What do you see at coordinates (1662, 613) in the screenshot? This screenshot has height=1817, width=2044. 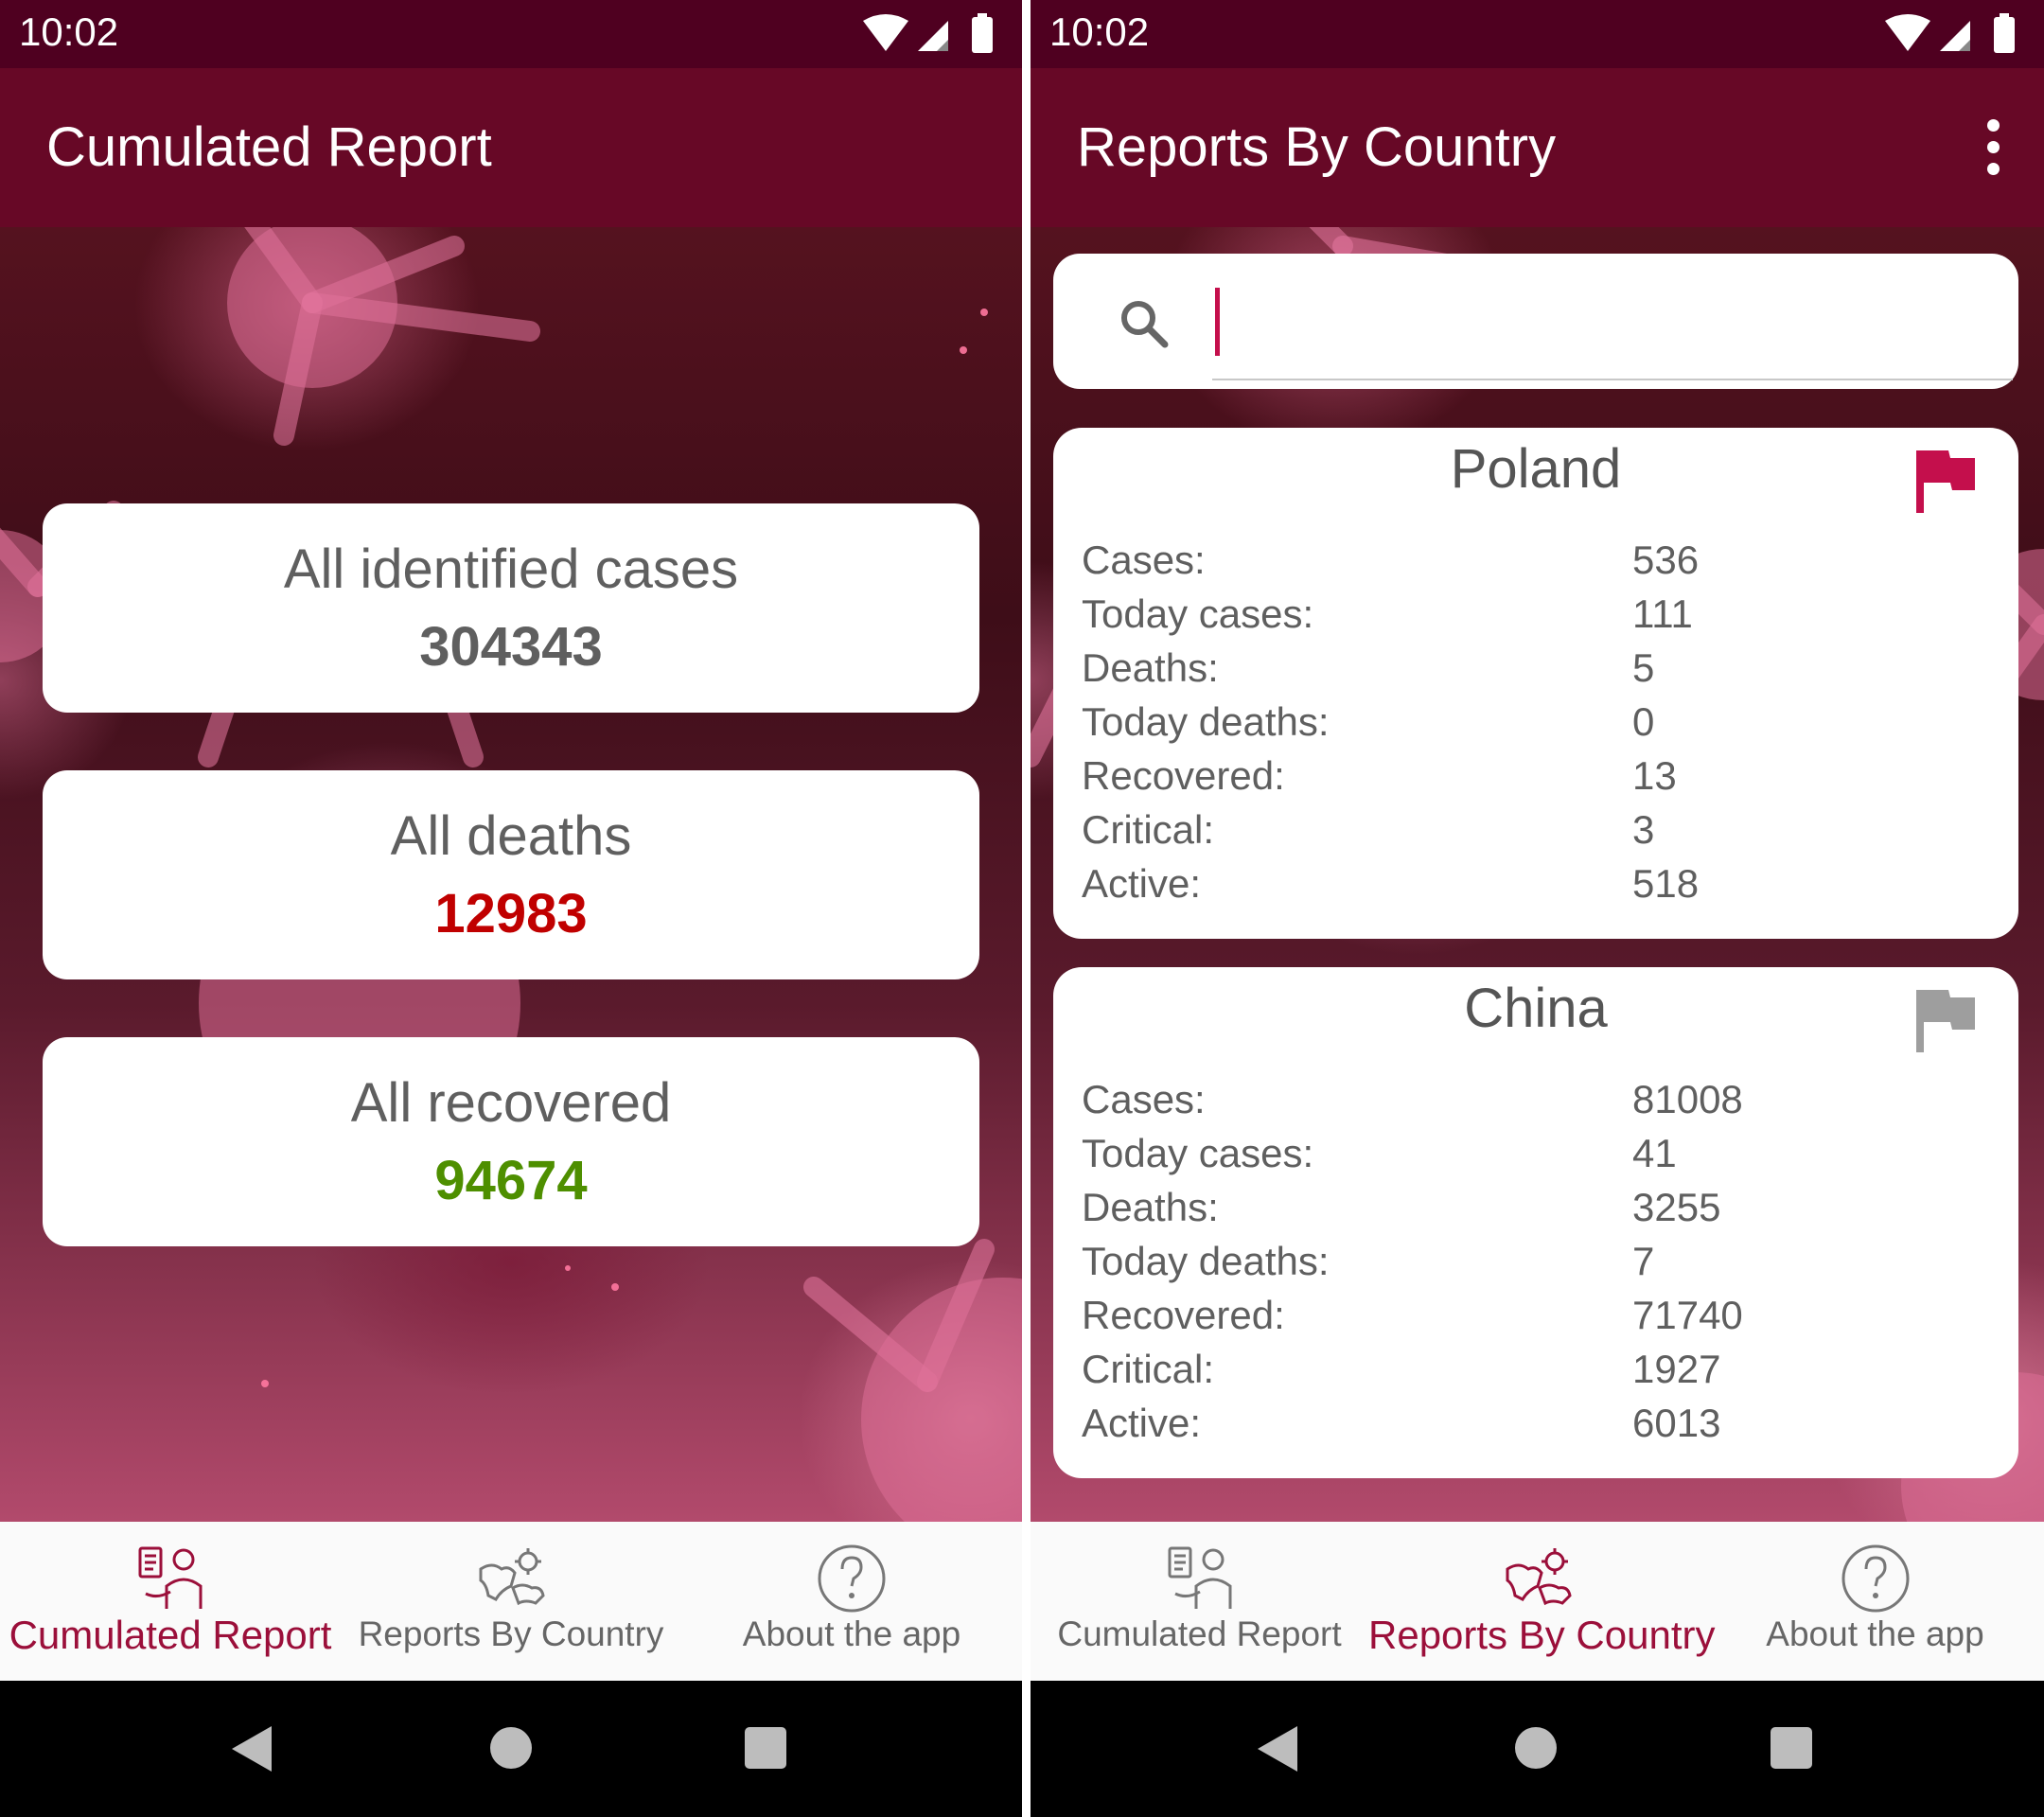 I see `stat-value: 111` at bounding box center [1662, 613].